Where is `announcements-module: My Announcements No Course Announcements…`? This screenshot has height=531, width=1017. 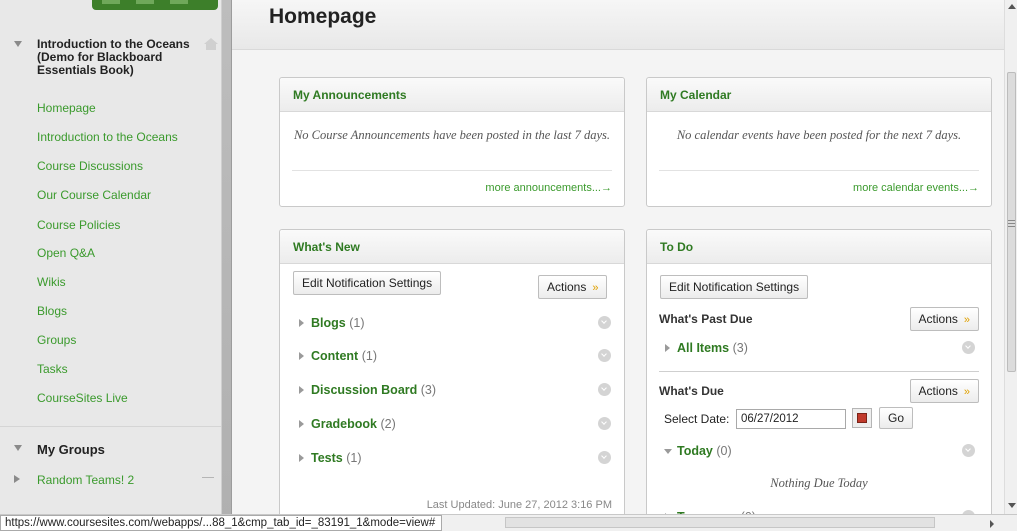 announcements-module: My Announcements No Course Announcements… is located at coordinates (452, 142).